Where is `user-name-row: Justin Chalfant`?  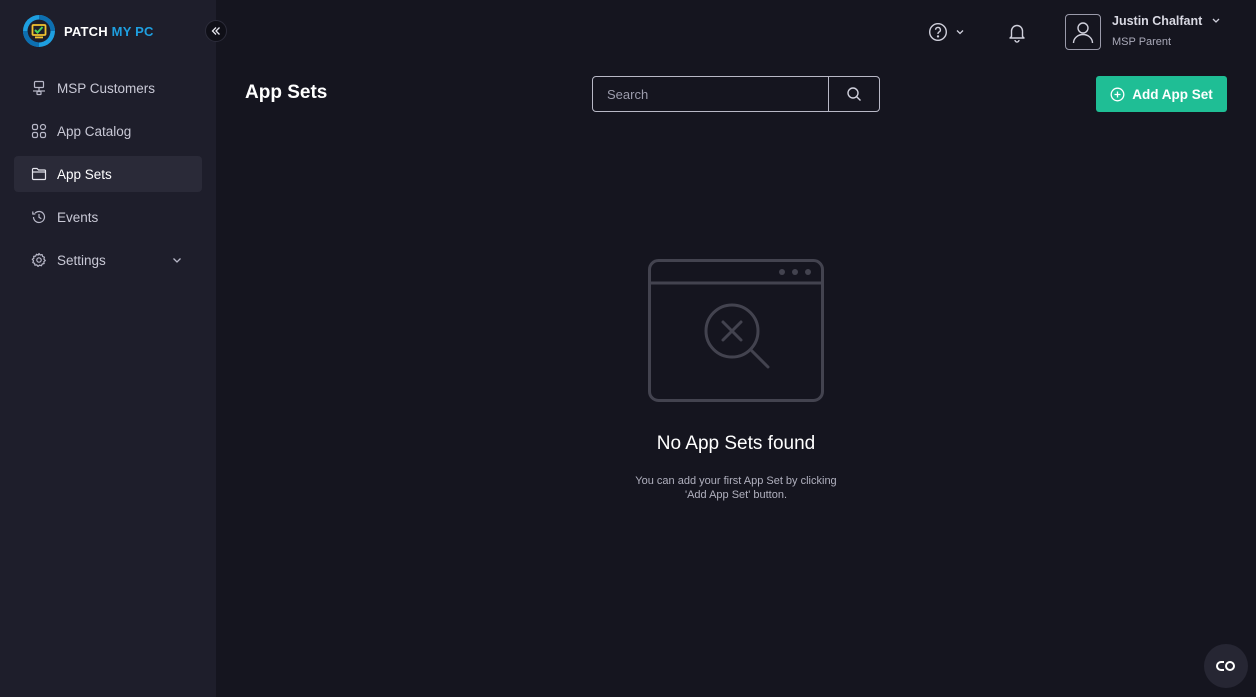 user-name-row: Justin Chalfant is located at coordinates (1167, 21).